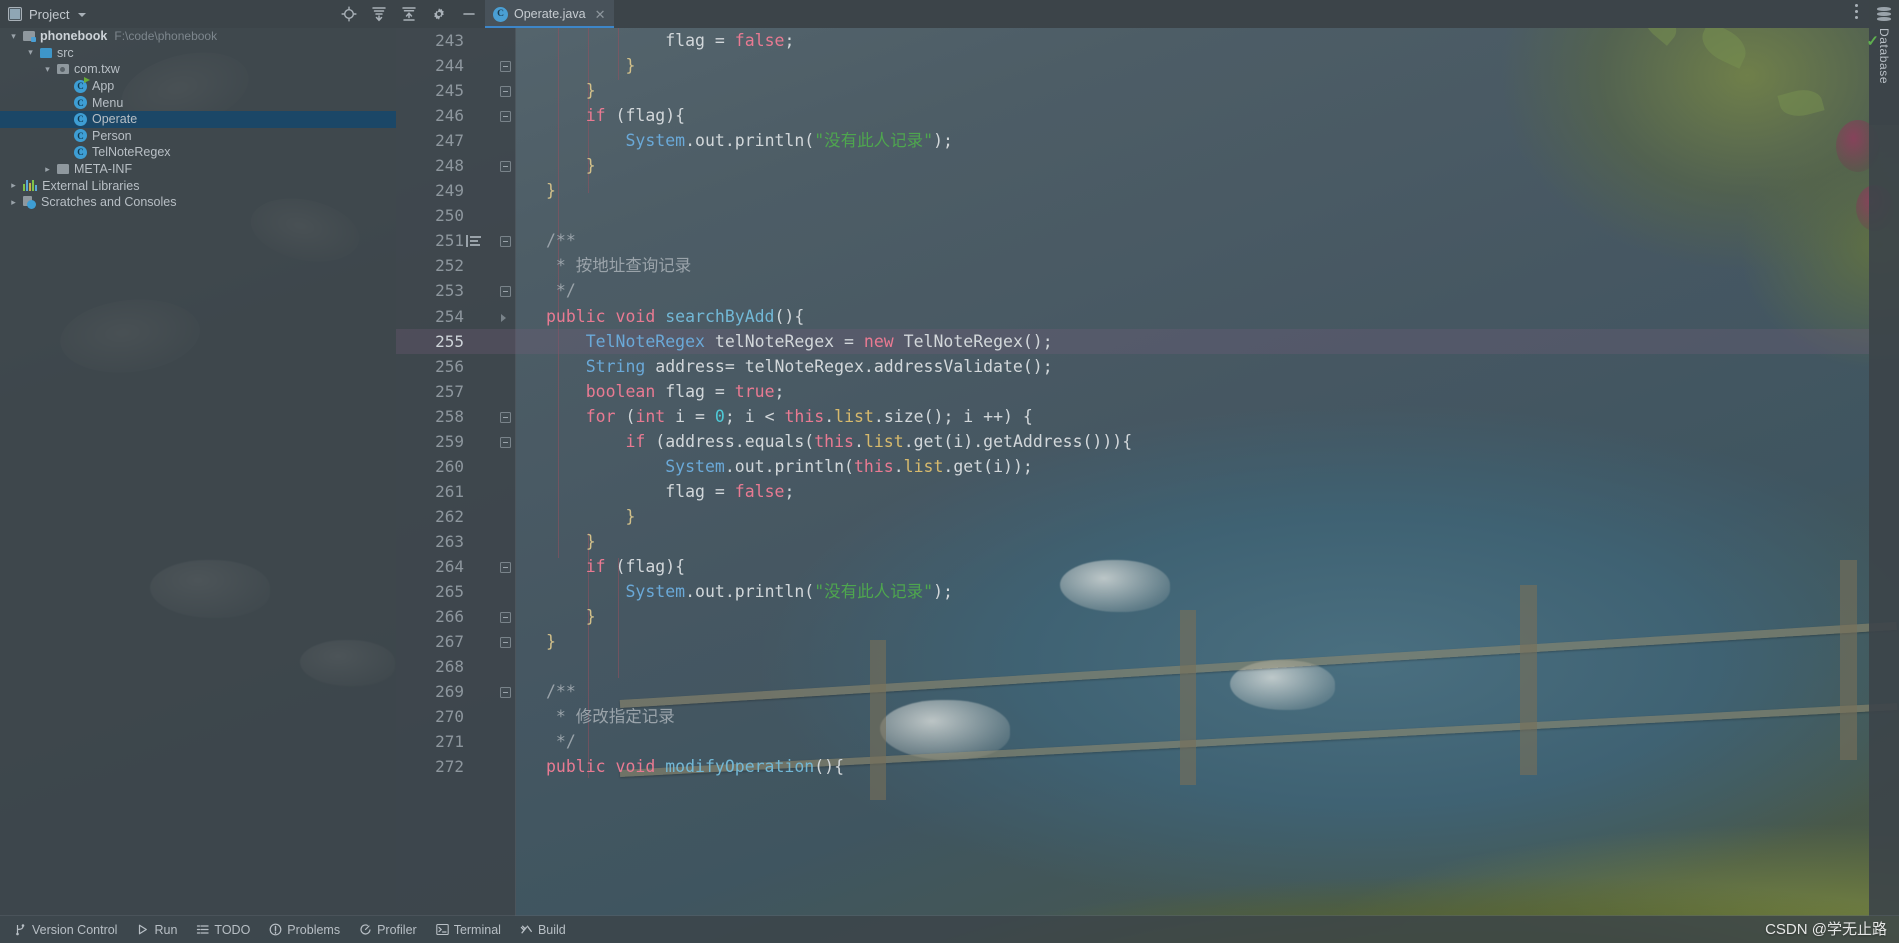  I want to click on close-icon: ✕, so click(600, 14).